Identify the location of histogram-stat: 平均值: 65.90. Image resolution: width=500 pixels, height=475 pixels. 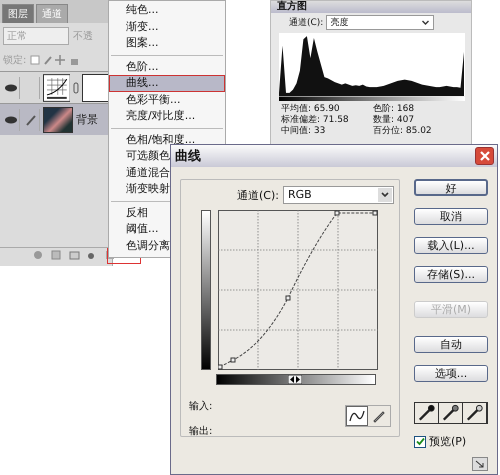
(311, 109).